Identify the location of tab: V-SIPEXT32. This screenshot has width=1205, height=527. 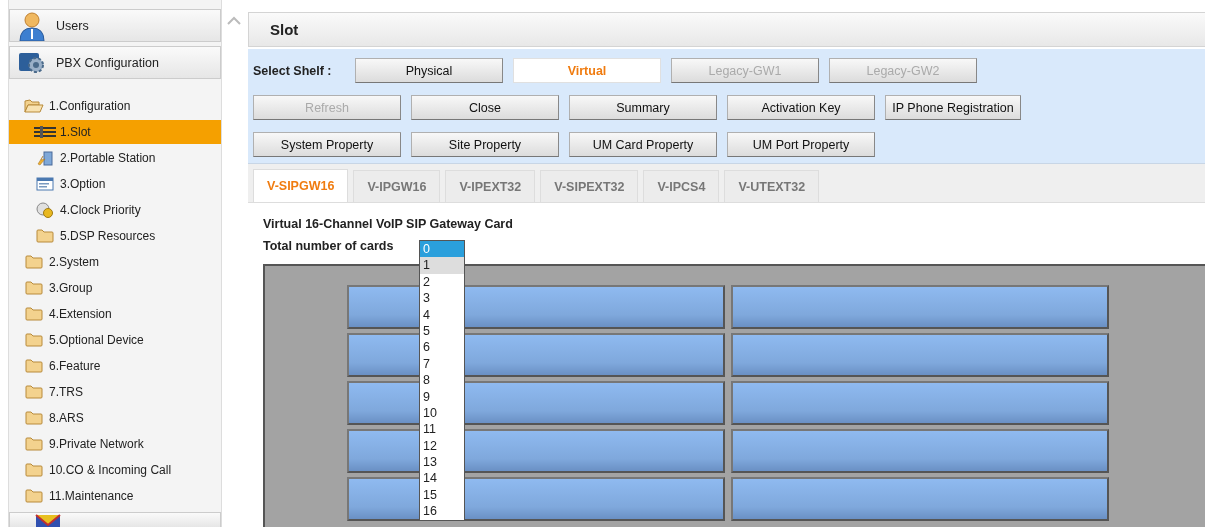
(589, 186).